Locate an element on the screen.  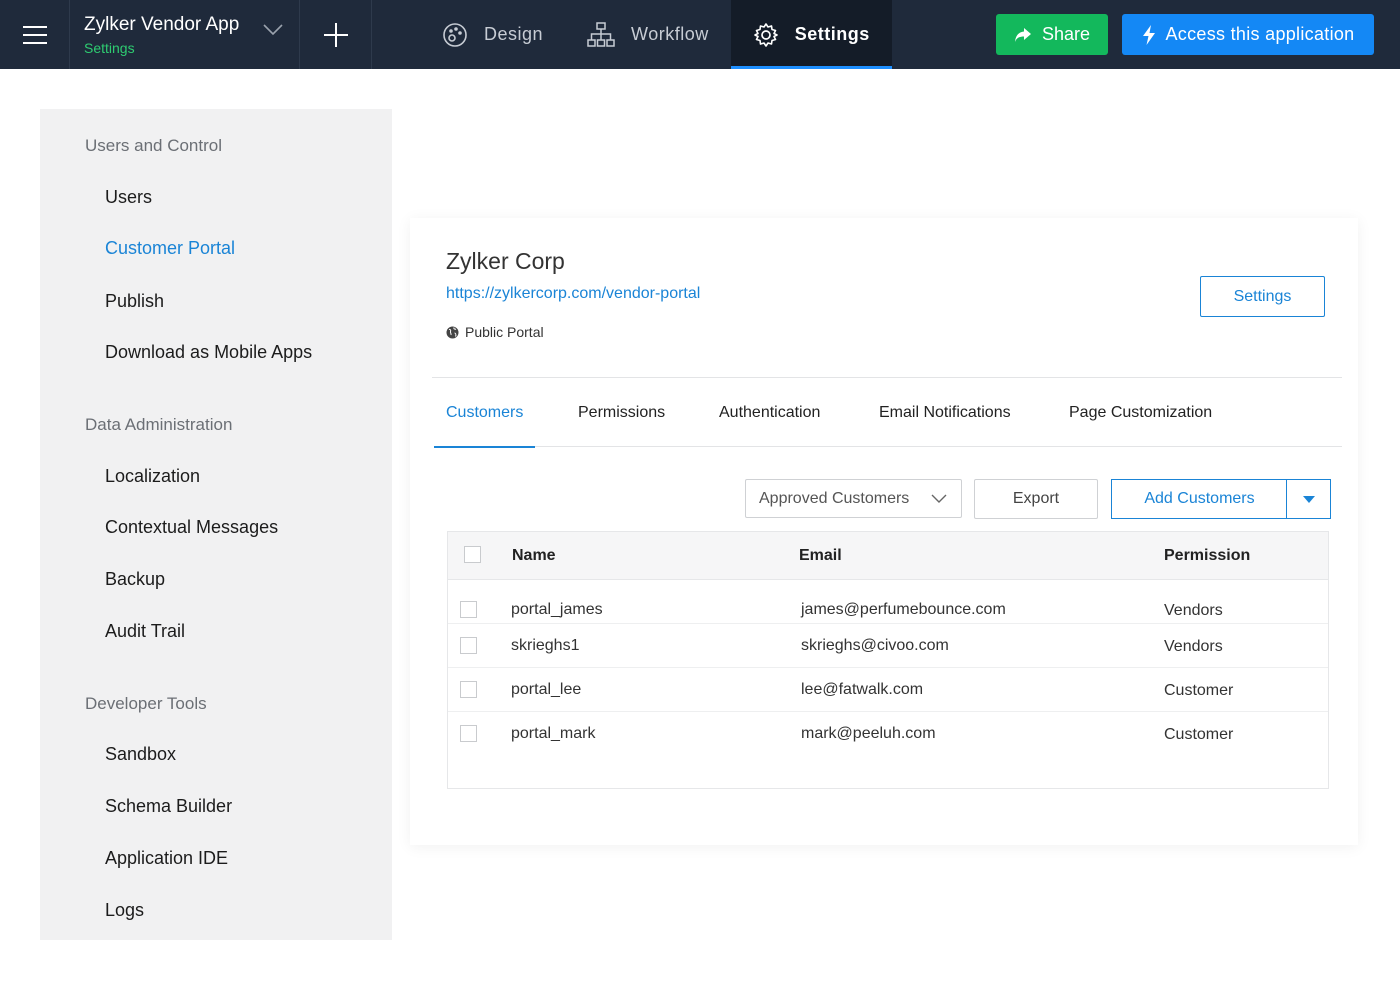
access-label: Access this application is located at coordinates (1260, 34).